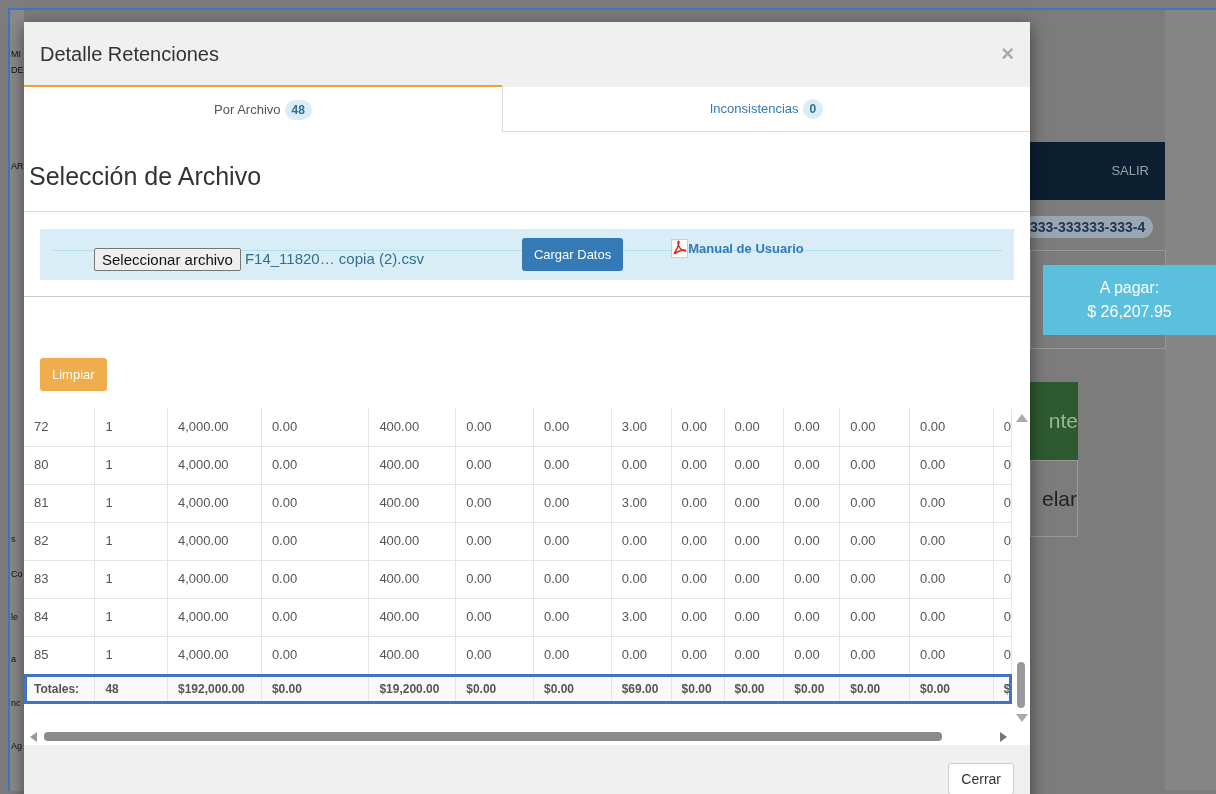 The width and height of the screenshot is (1216, 794). What do you see at coordinates (409, 689) in the screenshot?
I see `table-cell: $19,200.00` at bounding box center [409, 689].